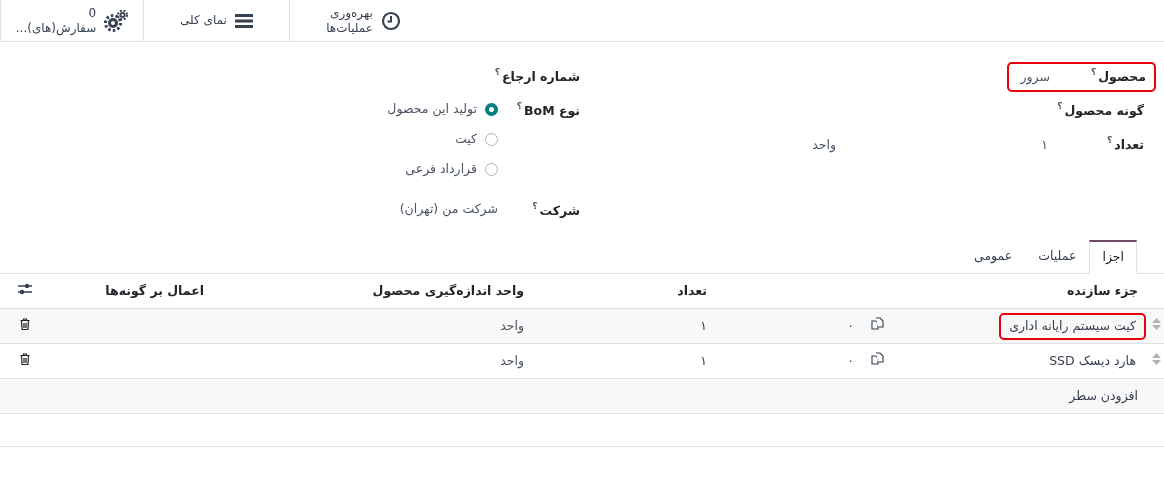 The height and width of the screenshot is (499, 1164). Describe the element at coordinates (1057, 256) in the screenshot. I see `tab: عملیات` at that location.